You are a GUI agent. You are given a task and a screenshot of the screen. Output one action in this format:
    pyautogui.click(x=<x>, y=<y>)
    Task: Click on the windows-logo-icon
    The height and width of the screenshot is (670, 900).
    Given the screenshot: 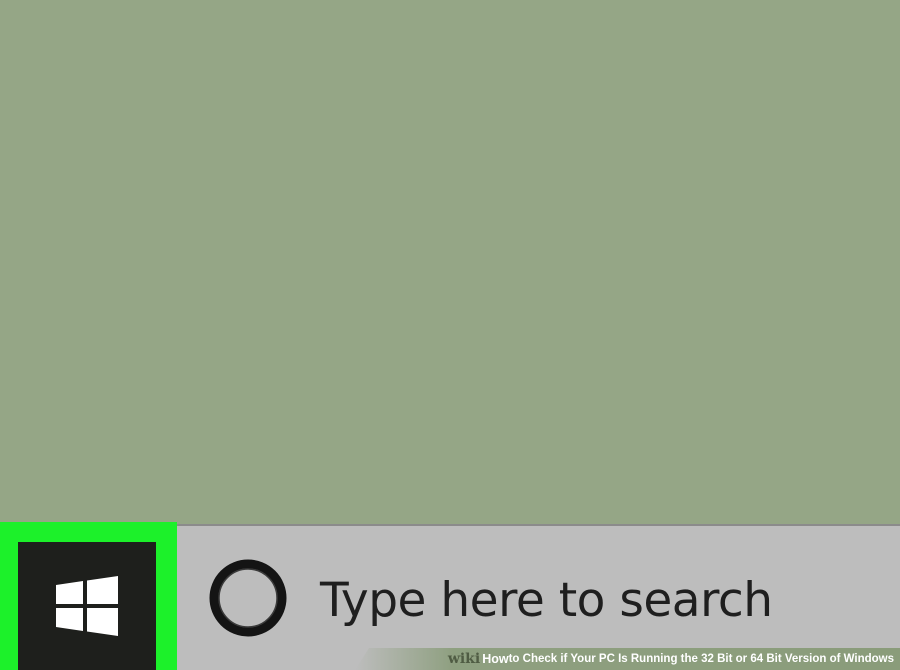 What is the action you would take?
    pyautogui.click(x=87, y=606)
    